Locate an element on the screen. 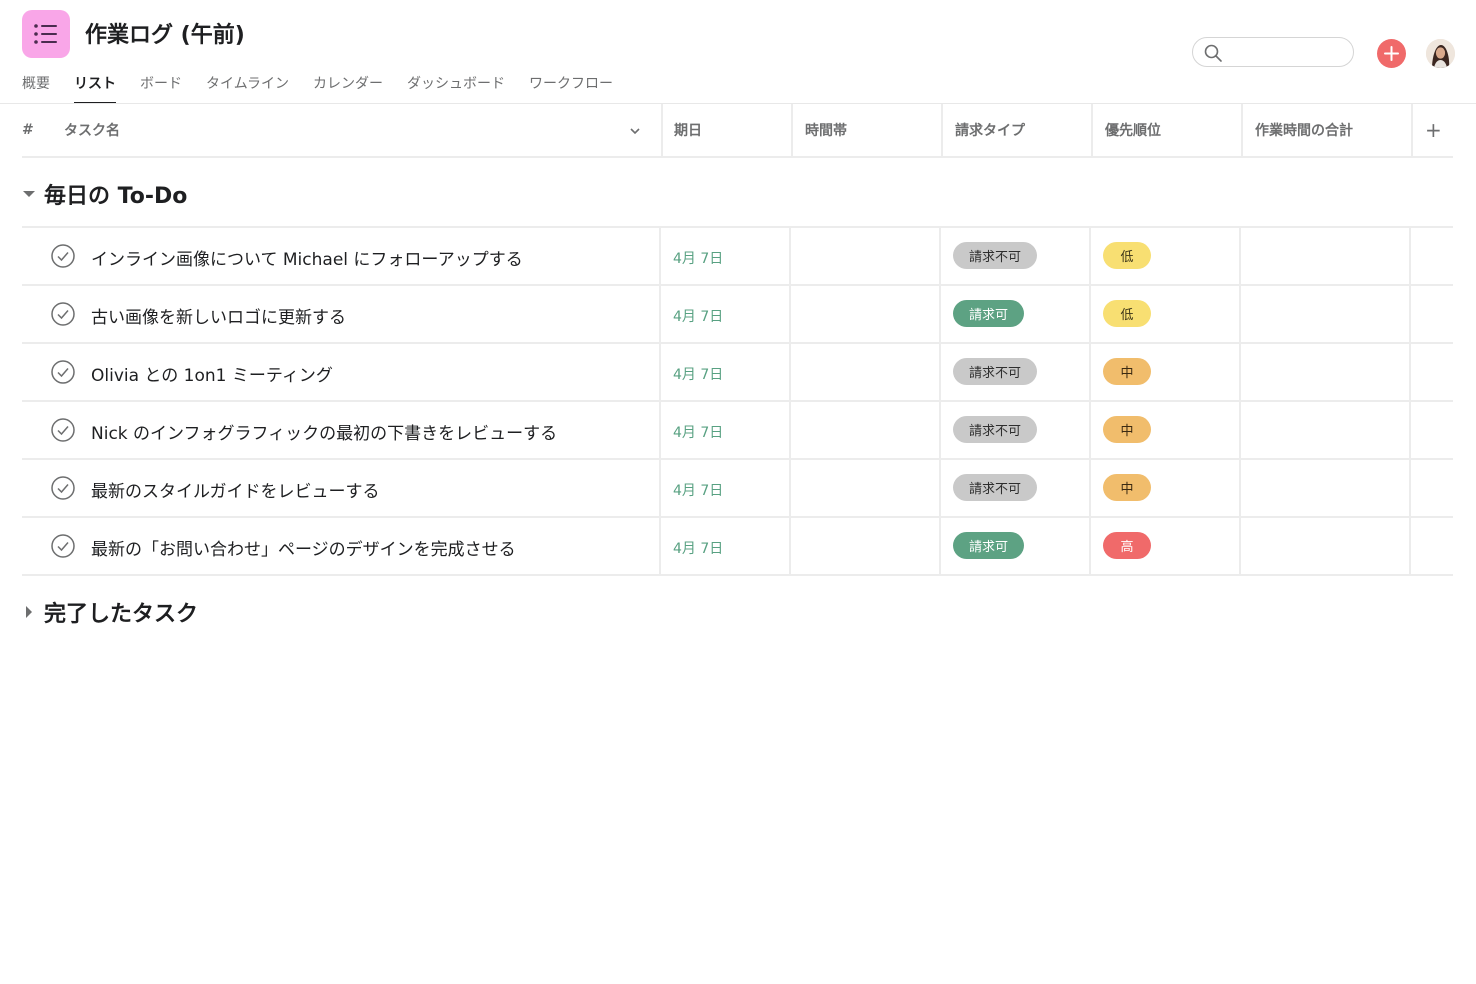 The height and width of the screenshot is (984, 1476). task-row: 最新の「お問い合わせ」ページのデザインを完成させる 4月 7日 請求可 高 is located at coordinates (737, 547).